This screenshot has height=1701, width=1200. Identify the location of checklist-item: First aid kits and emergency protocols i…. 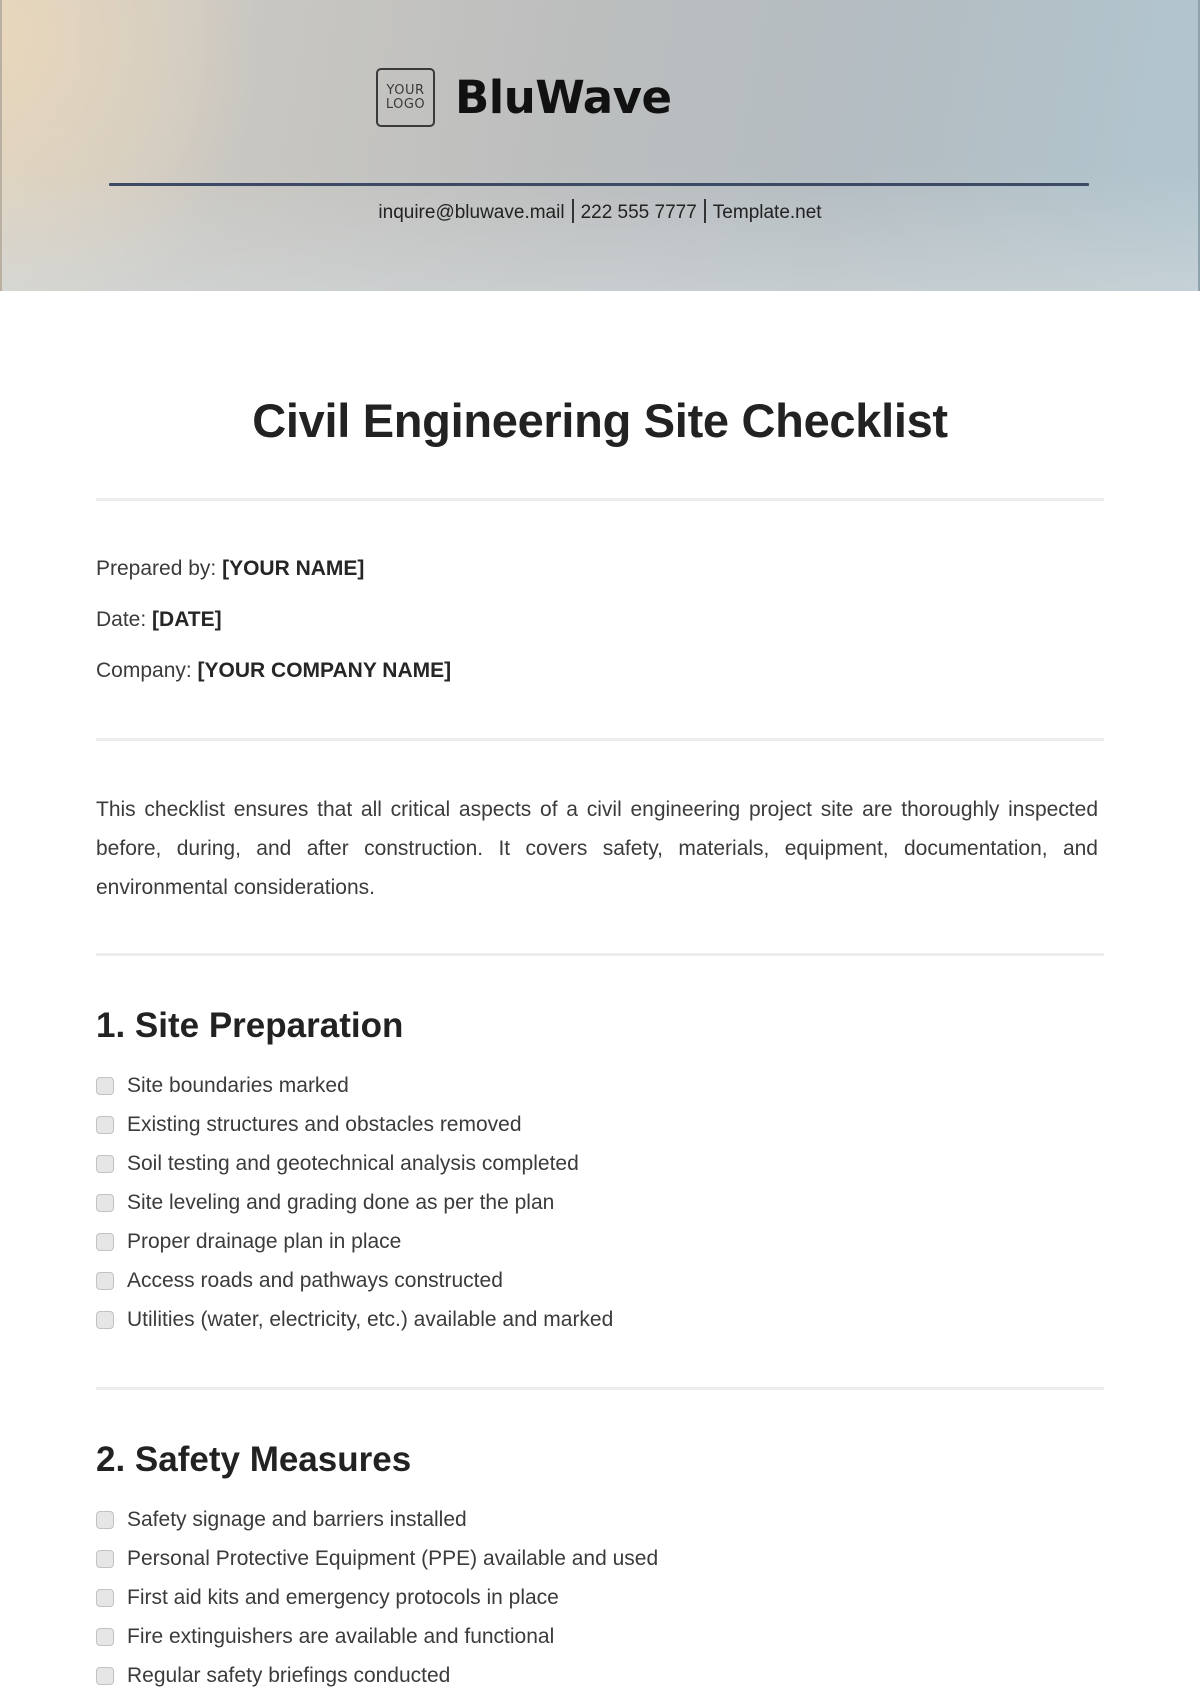
(327, 1598).